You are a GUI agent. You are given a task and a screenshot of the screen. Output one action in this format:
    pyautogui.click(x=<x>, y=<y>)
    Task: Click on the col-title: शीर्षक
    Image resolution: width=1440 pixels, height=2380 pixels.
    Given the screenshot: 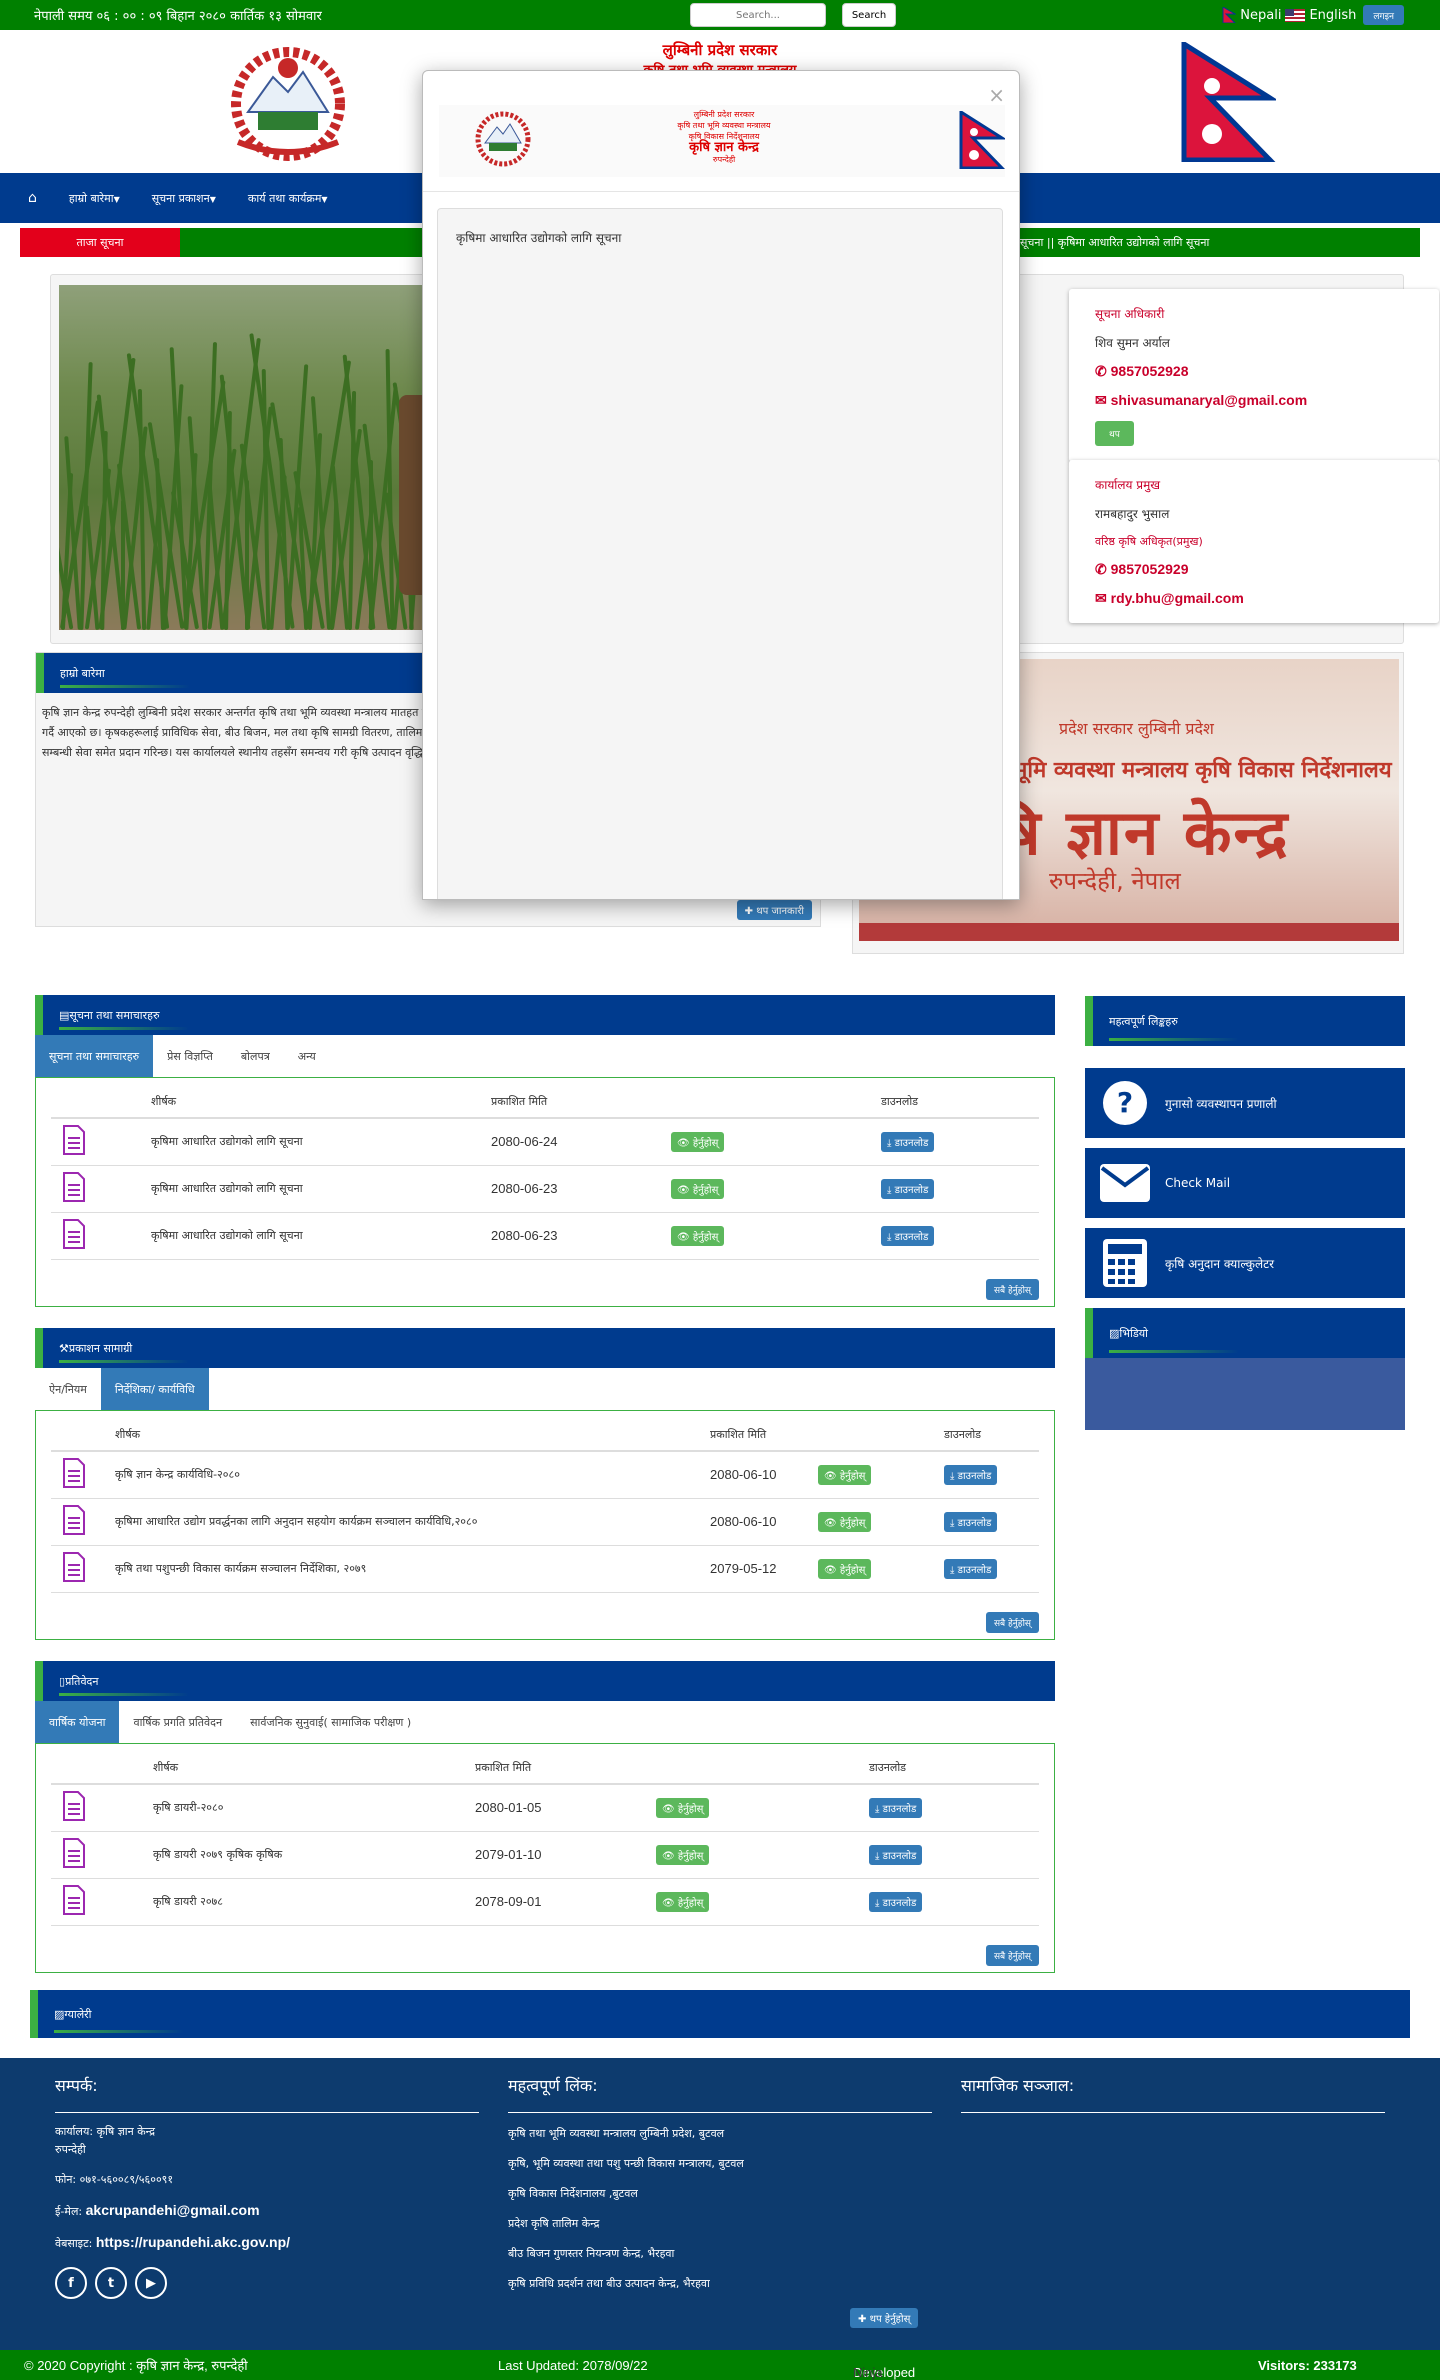 What is the action you would take?
    pyautogui.click(x=412, y=1435)
    